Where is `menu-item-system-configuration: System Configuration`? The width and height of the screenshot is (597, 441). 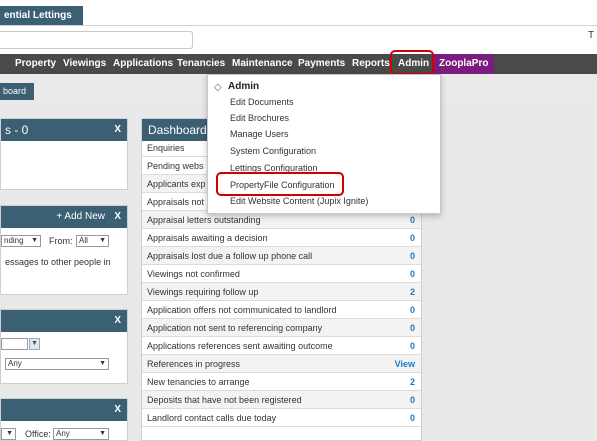
menu-item-system-configuration: System Configuration is located at coordinates (273, 151).